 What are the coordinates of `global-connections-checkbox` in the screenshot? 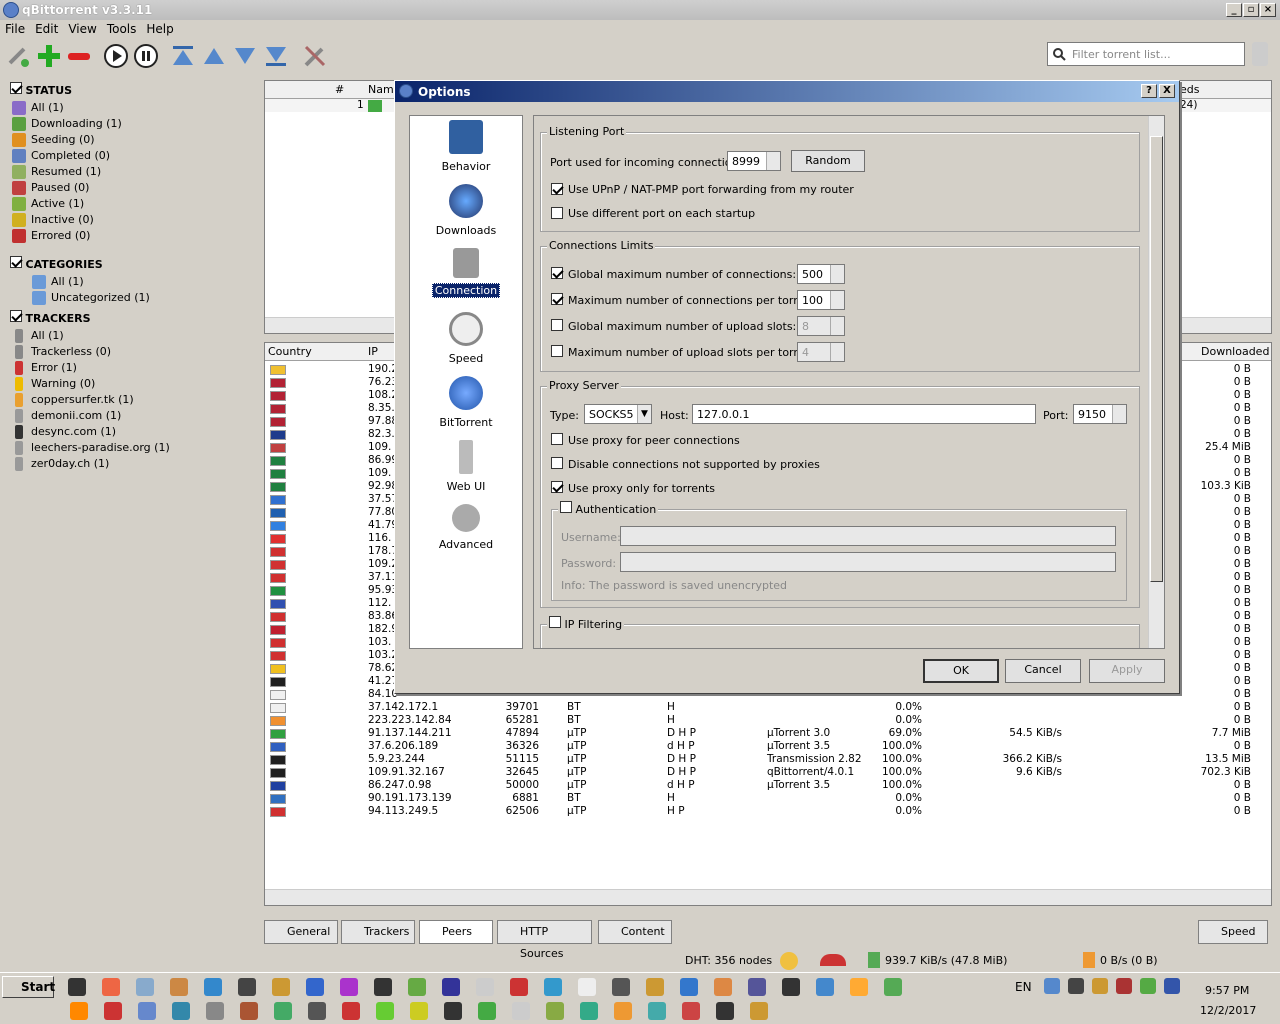 It's located at (557, 273).